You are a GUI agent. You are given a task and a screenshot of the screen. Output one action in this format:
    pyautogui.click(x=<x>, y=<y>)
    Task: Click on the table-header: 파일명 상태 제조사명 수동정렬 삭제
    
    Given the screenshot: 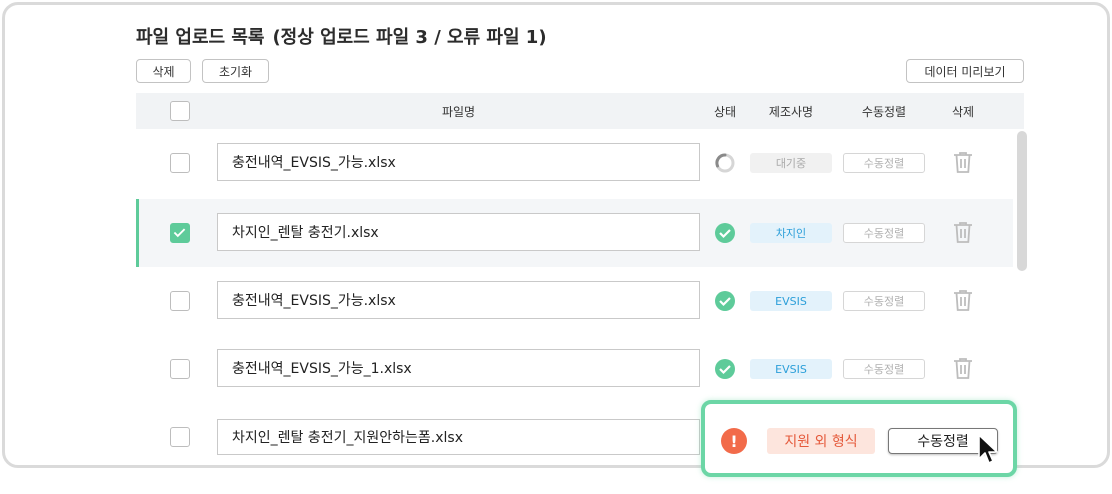 What is the action you would take?
    pyautogui.click(x=580, y=111)
    